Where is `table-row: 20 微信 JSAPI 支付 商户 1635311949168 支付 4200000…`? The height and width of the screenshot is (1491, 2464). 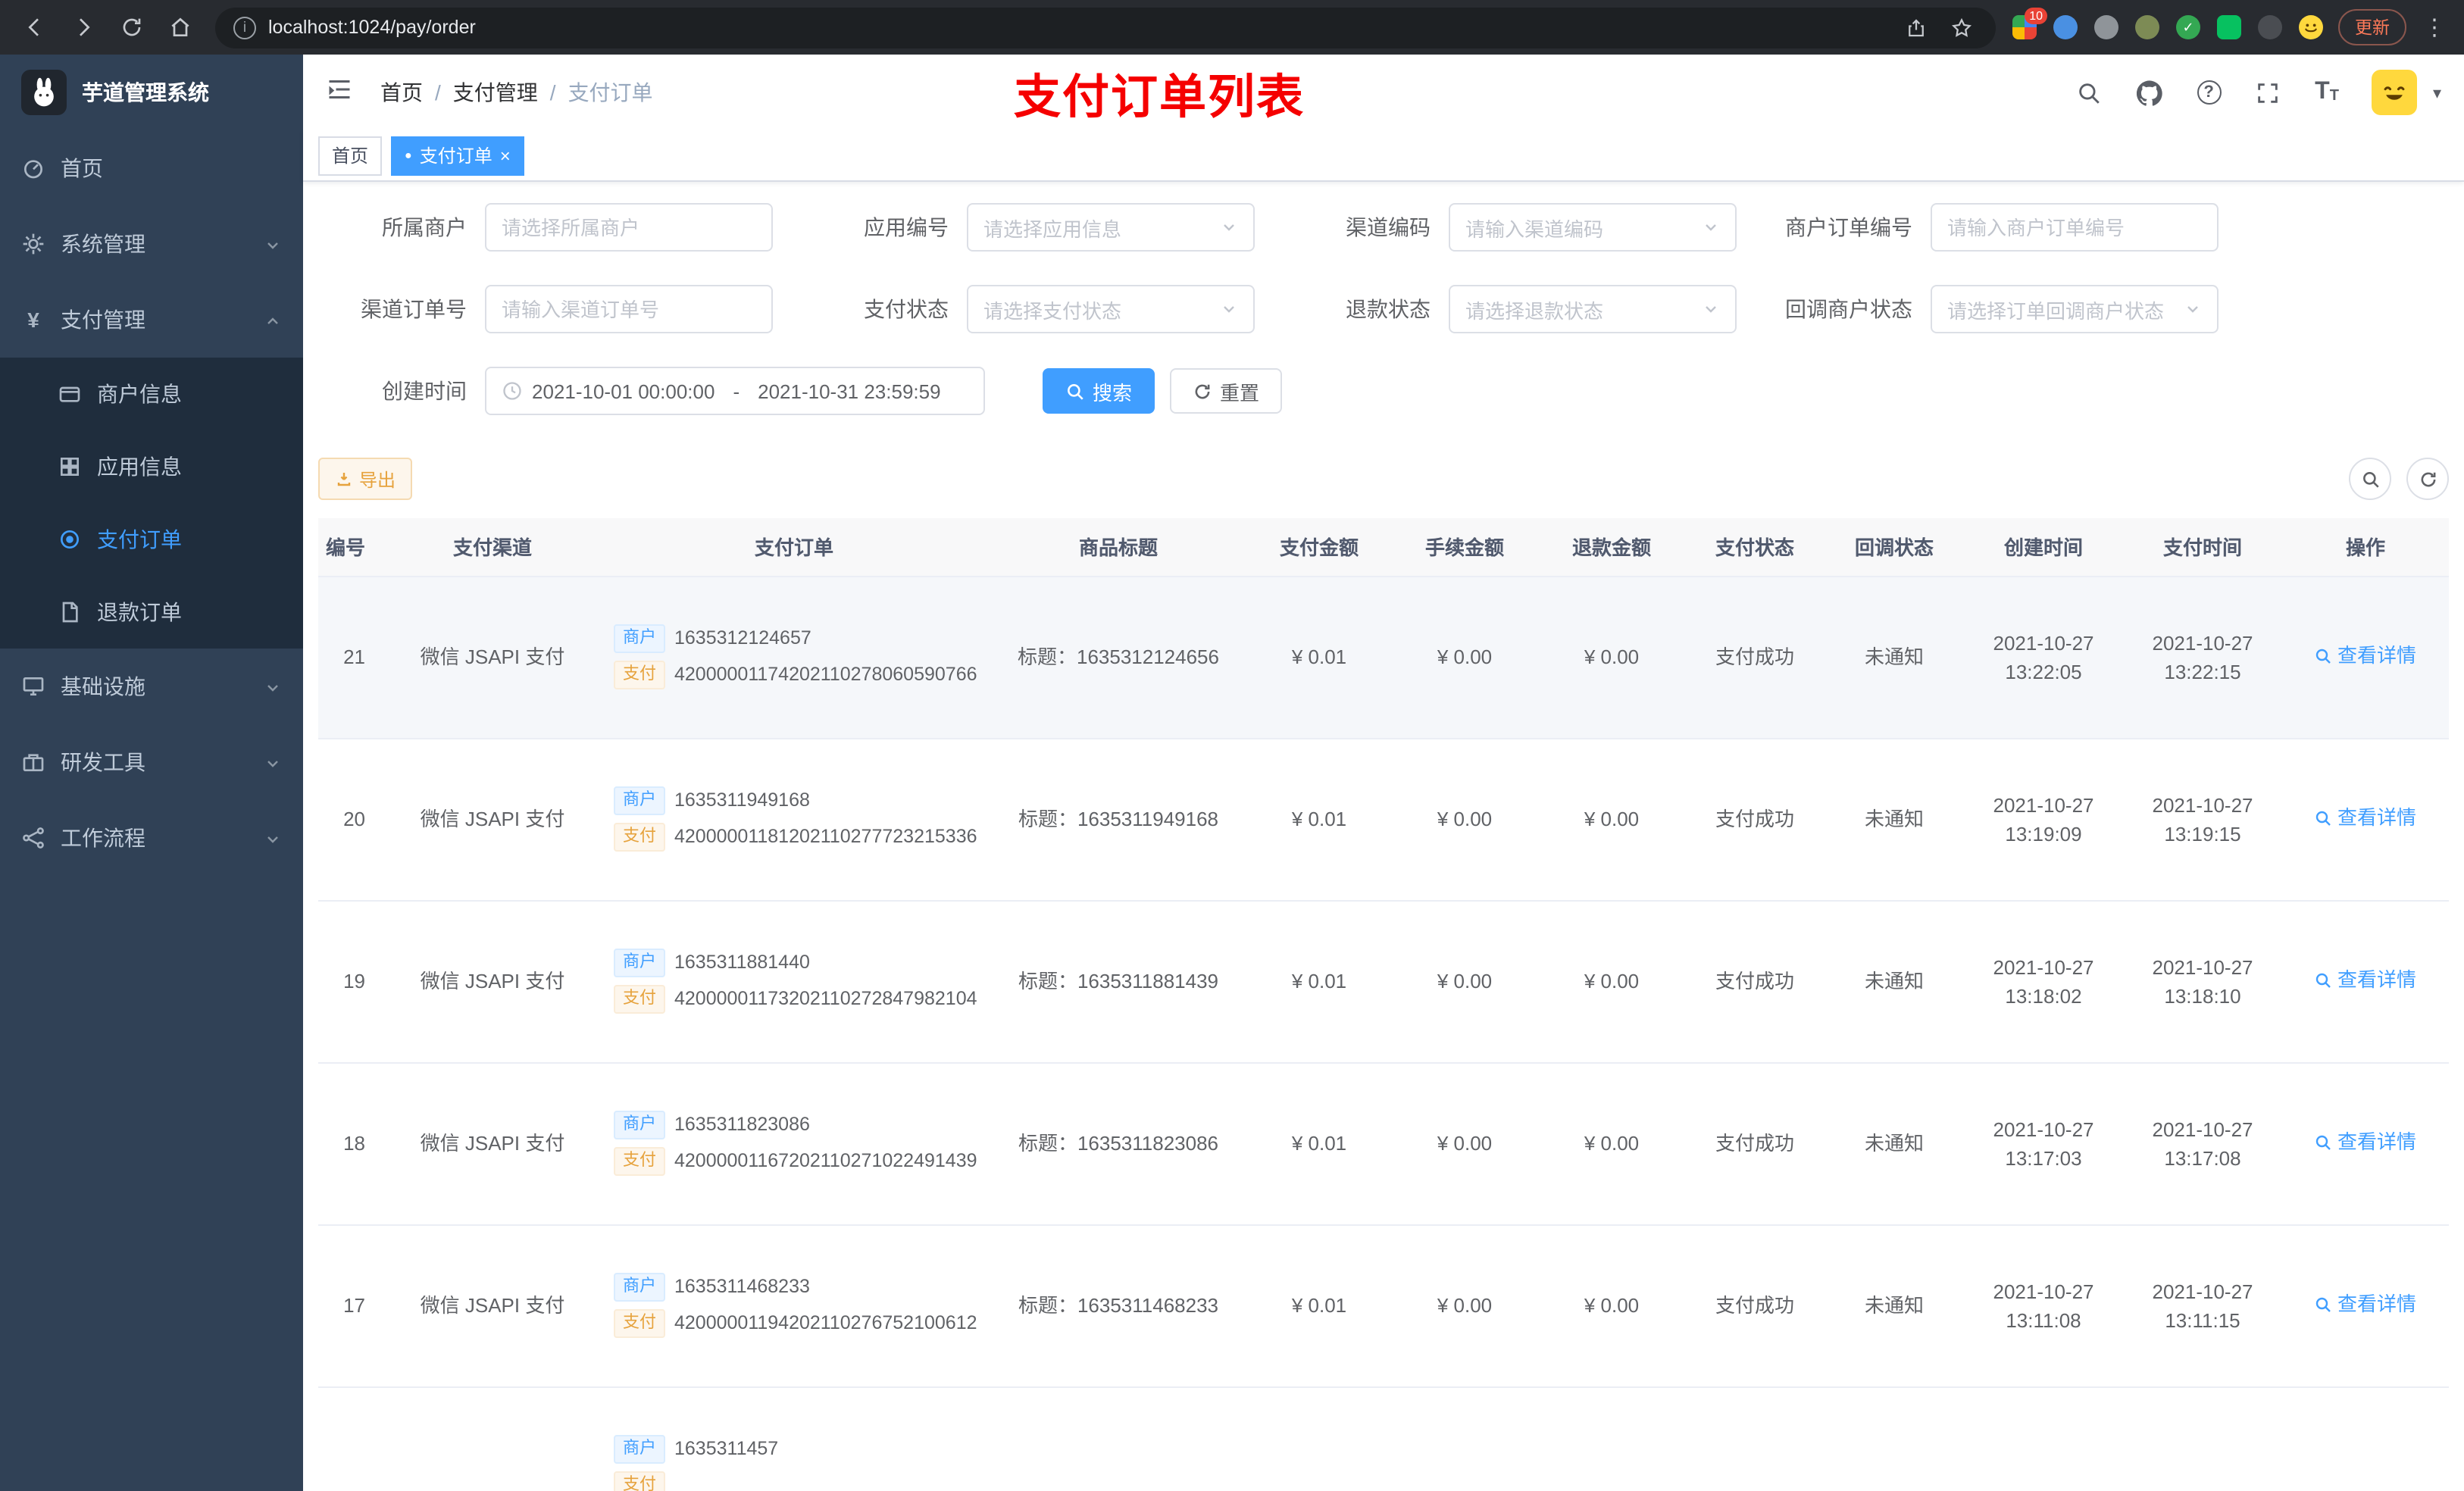
table-row: 20 微信 JSAPI 支付 商户 1635311949168 支付 4200000… is located at coordinates (1383, 819).